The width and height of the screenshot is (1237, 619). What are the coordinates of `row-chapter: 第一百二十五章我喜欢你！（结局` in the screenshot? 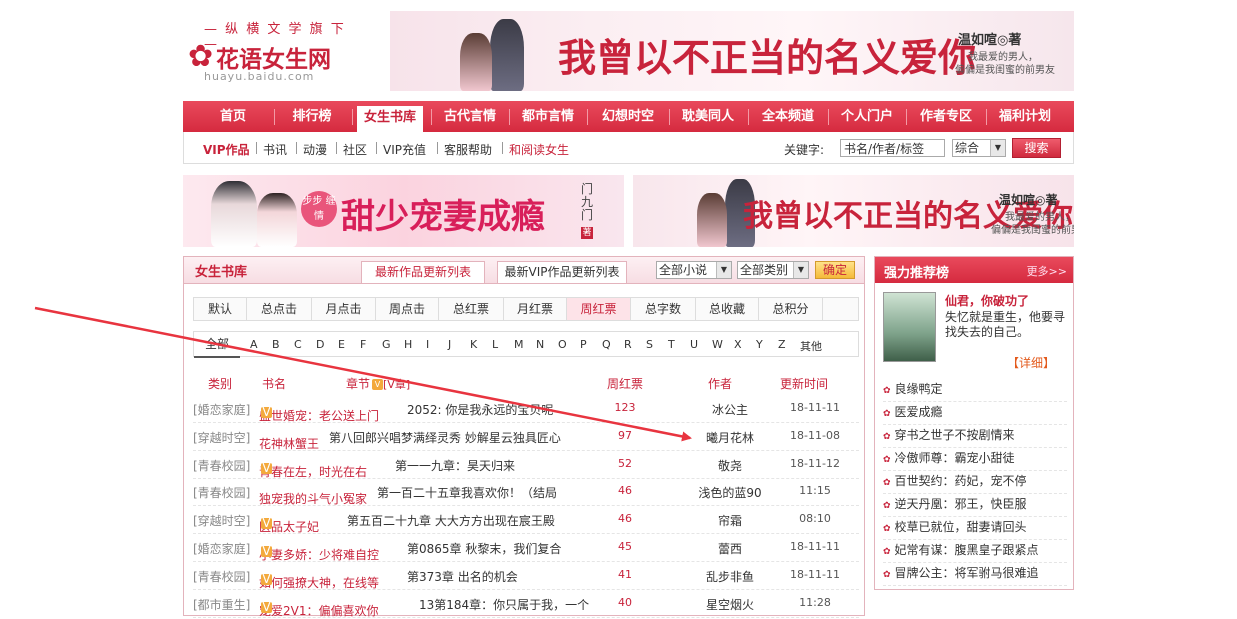 It's located at (467, 492).